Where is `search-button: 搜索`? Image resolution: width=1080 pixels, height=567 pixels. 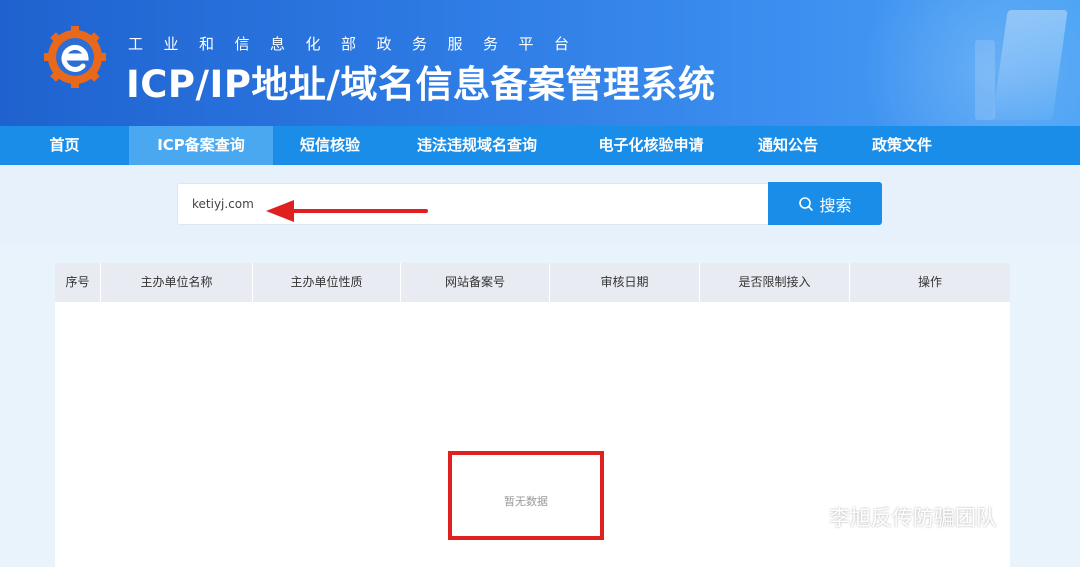
search-button: 搜索 is located at coordinates (825, 203).